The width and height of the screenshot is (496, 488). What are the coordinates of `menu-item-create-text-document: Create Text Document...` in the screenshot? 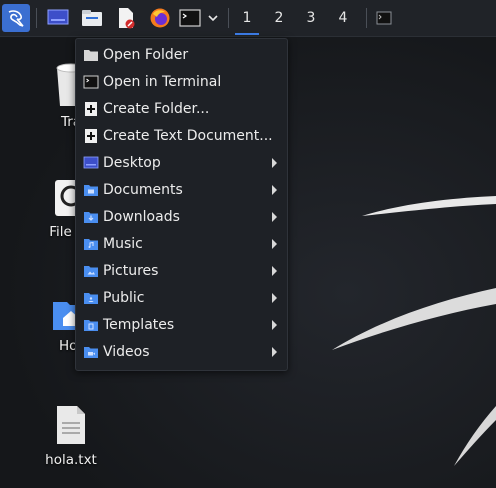 It's located at (181, 135).